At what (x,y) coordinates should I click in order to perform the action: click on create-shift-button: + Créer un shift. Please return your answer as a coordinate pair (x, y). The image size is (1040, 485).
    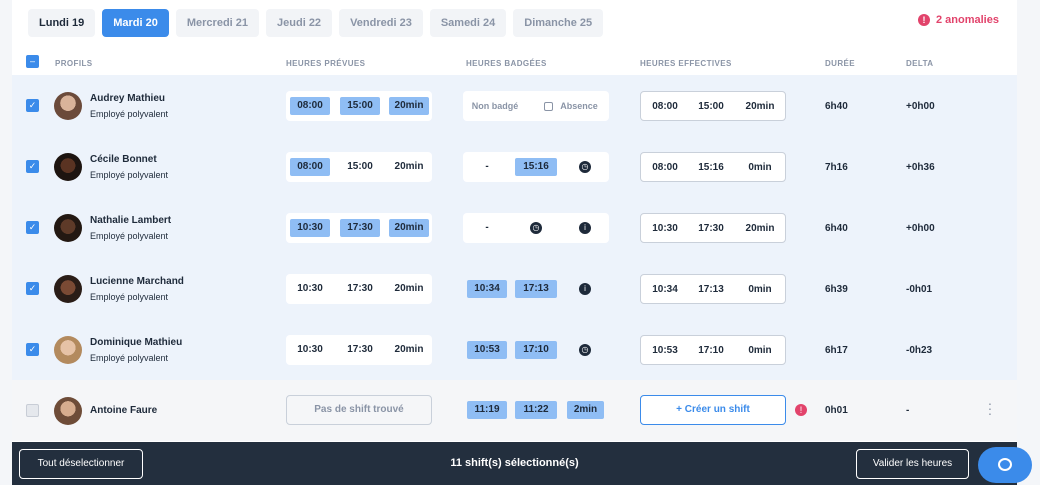
    Looking at the image, I should click on (713, 410).